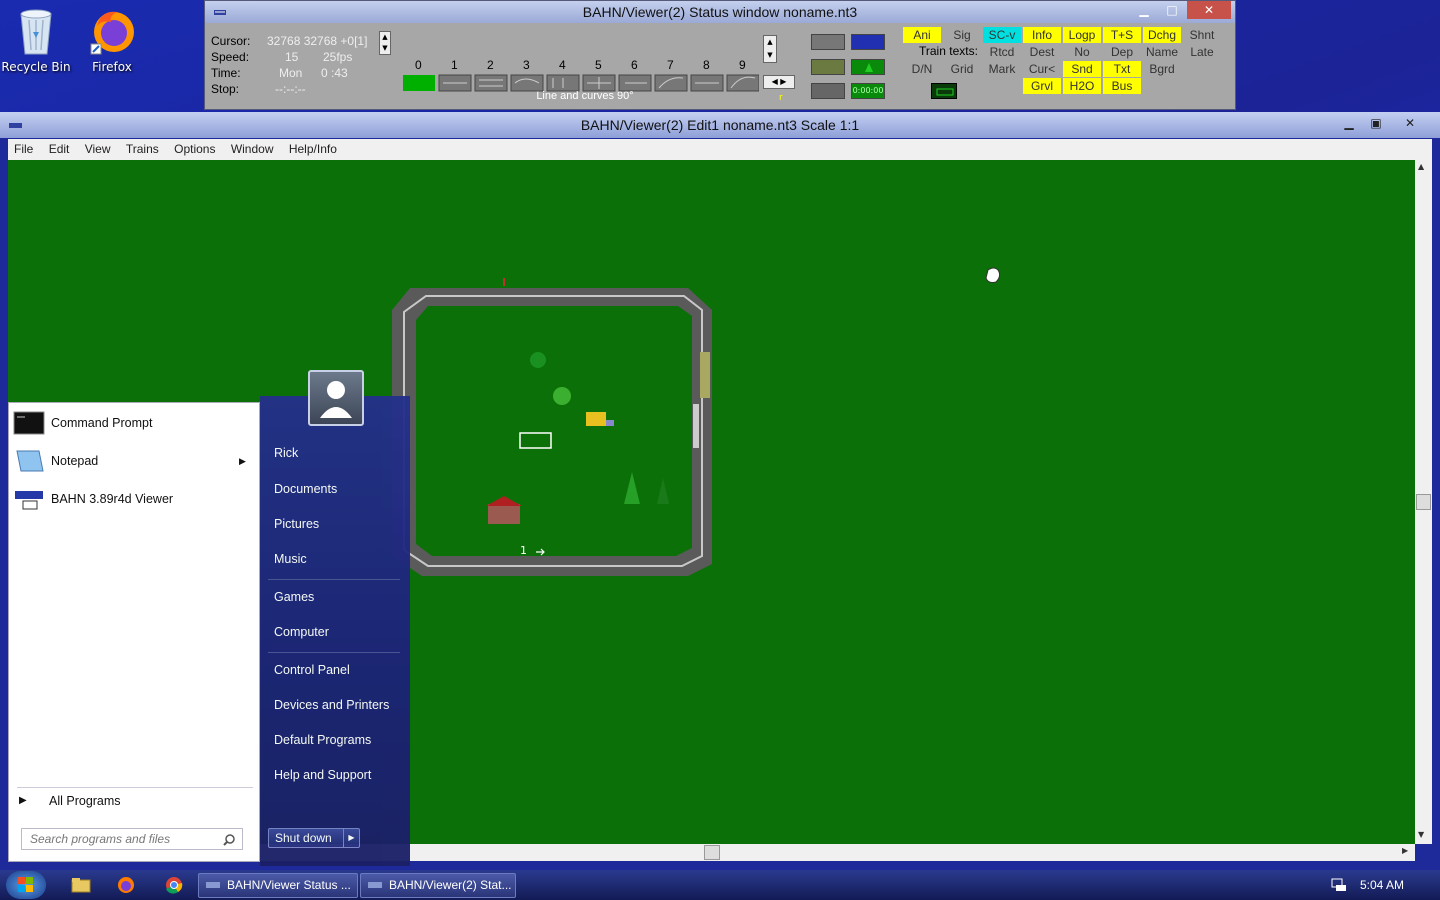 This screenshot has width=1440, height=900. What do you see at coordinates (944, 91) in the screenshot?
I see `train-icon-button` at bounding box center [944, 91].